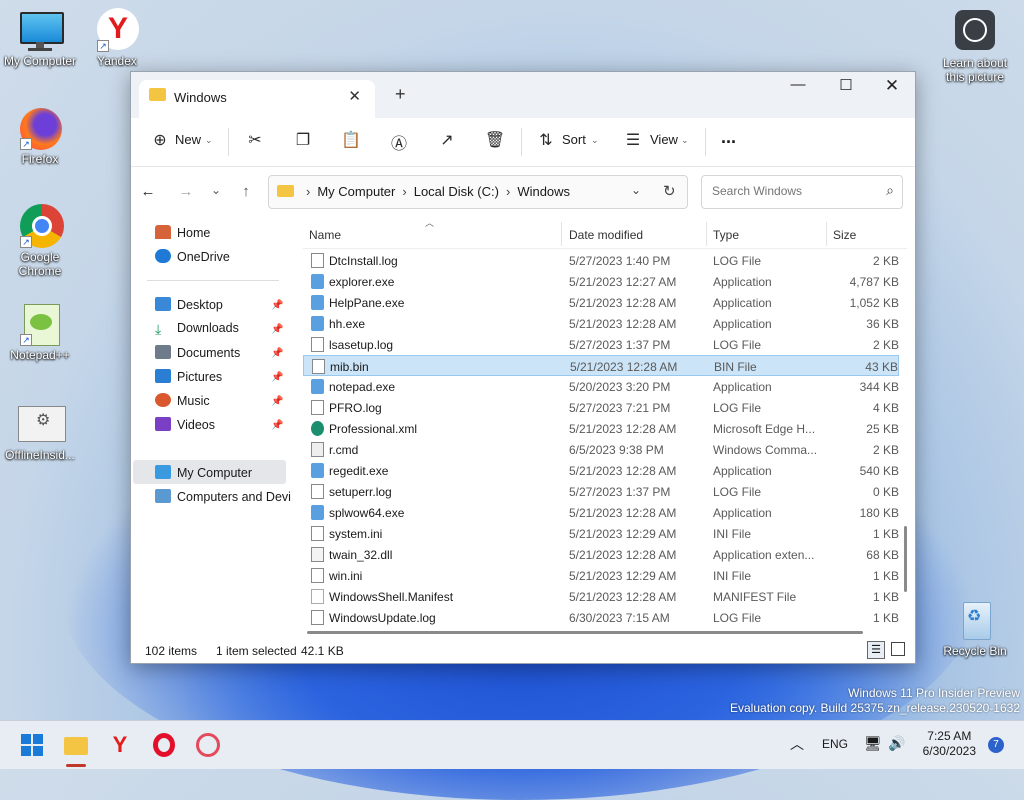 This screenshot has width=1024, height=800. Describe the element at coordinates (257, 99) in the screenshot. I see `tab-windows: Windows ✕` at that location.